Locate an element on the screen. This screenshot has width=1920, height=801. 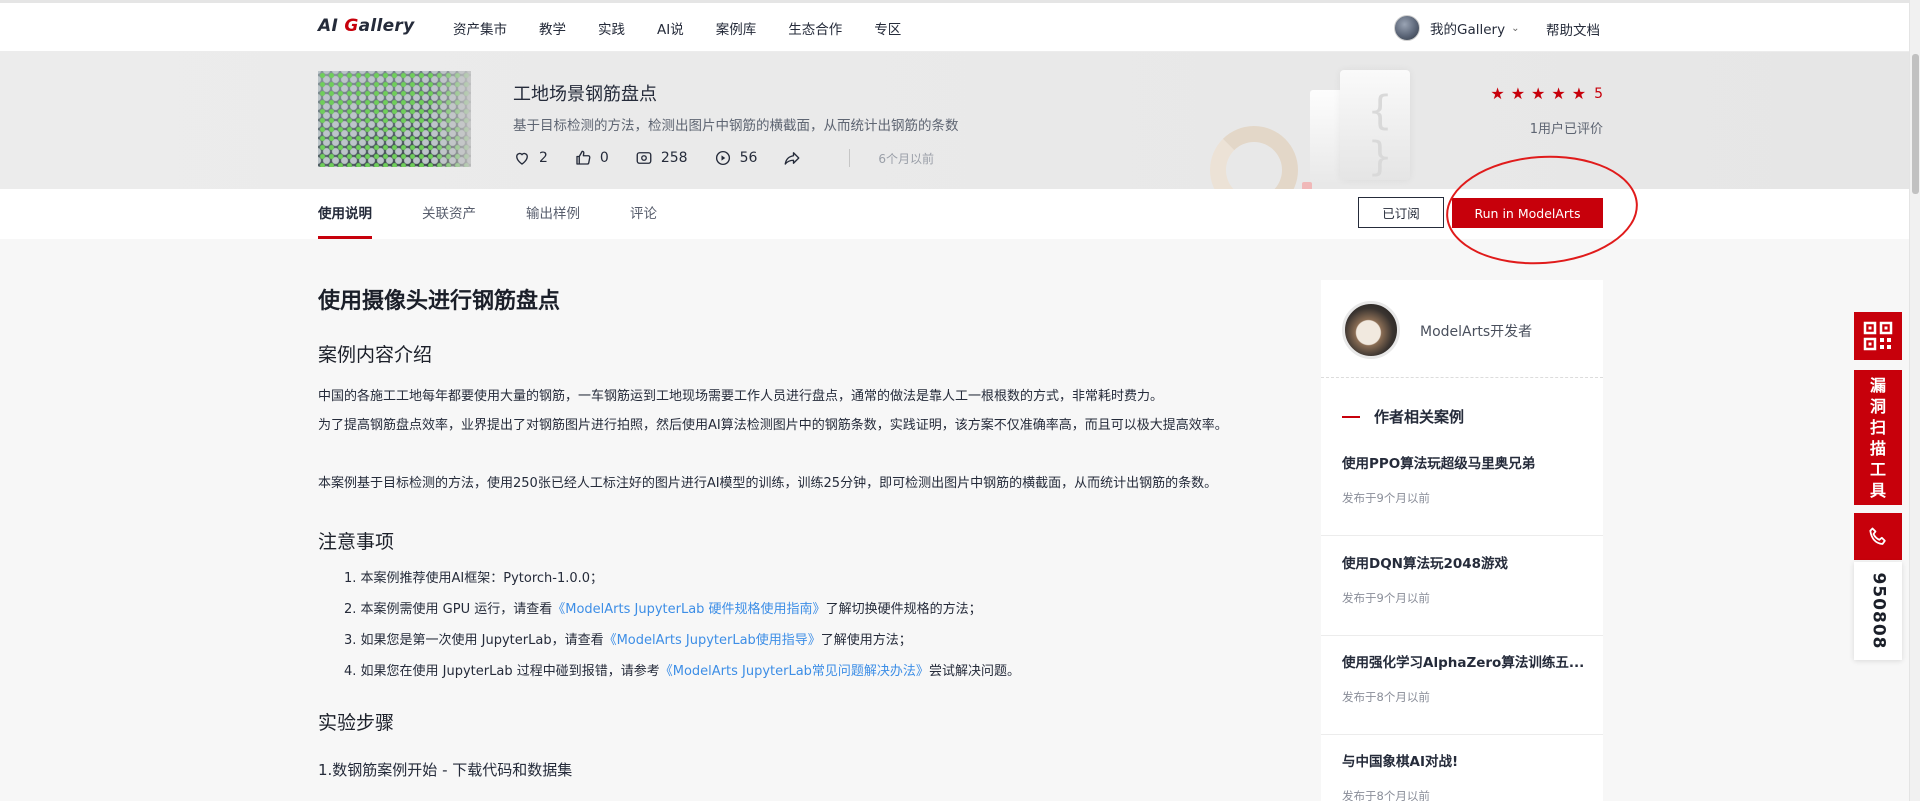
tab-usage: 使用说明 is located at coordinates (345, 214).